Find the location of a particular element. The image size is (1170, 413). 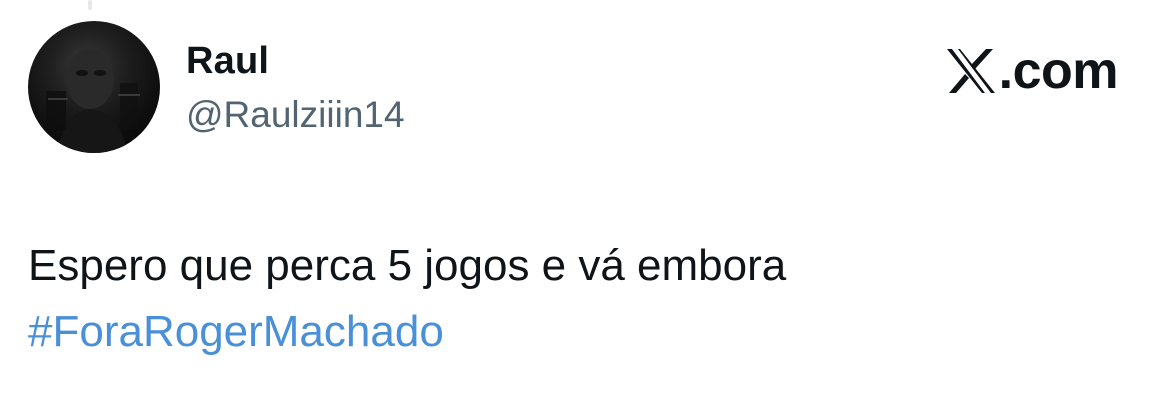

avatar is located at coordinates (94, 87).